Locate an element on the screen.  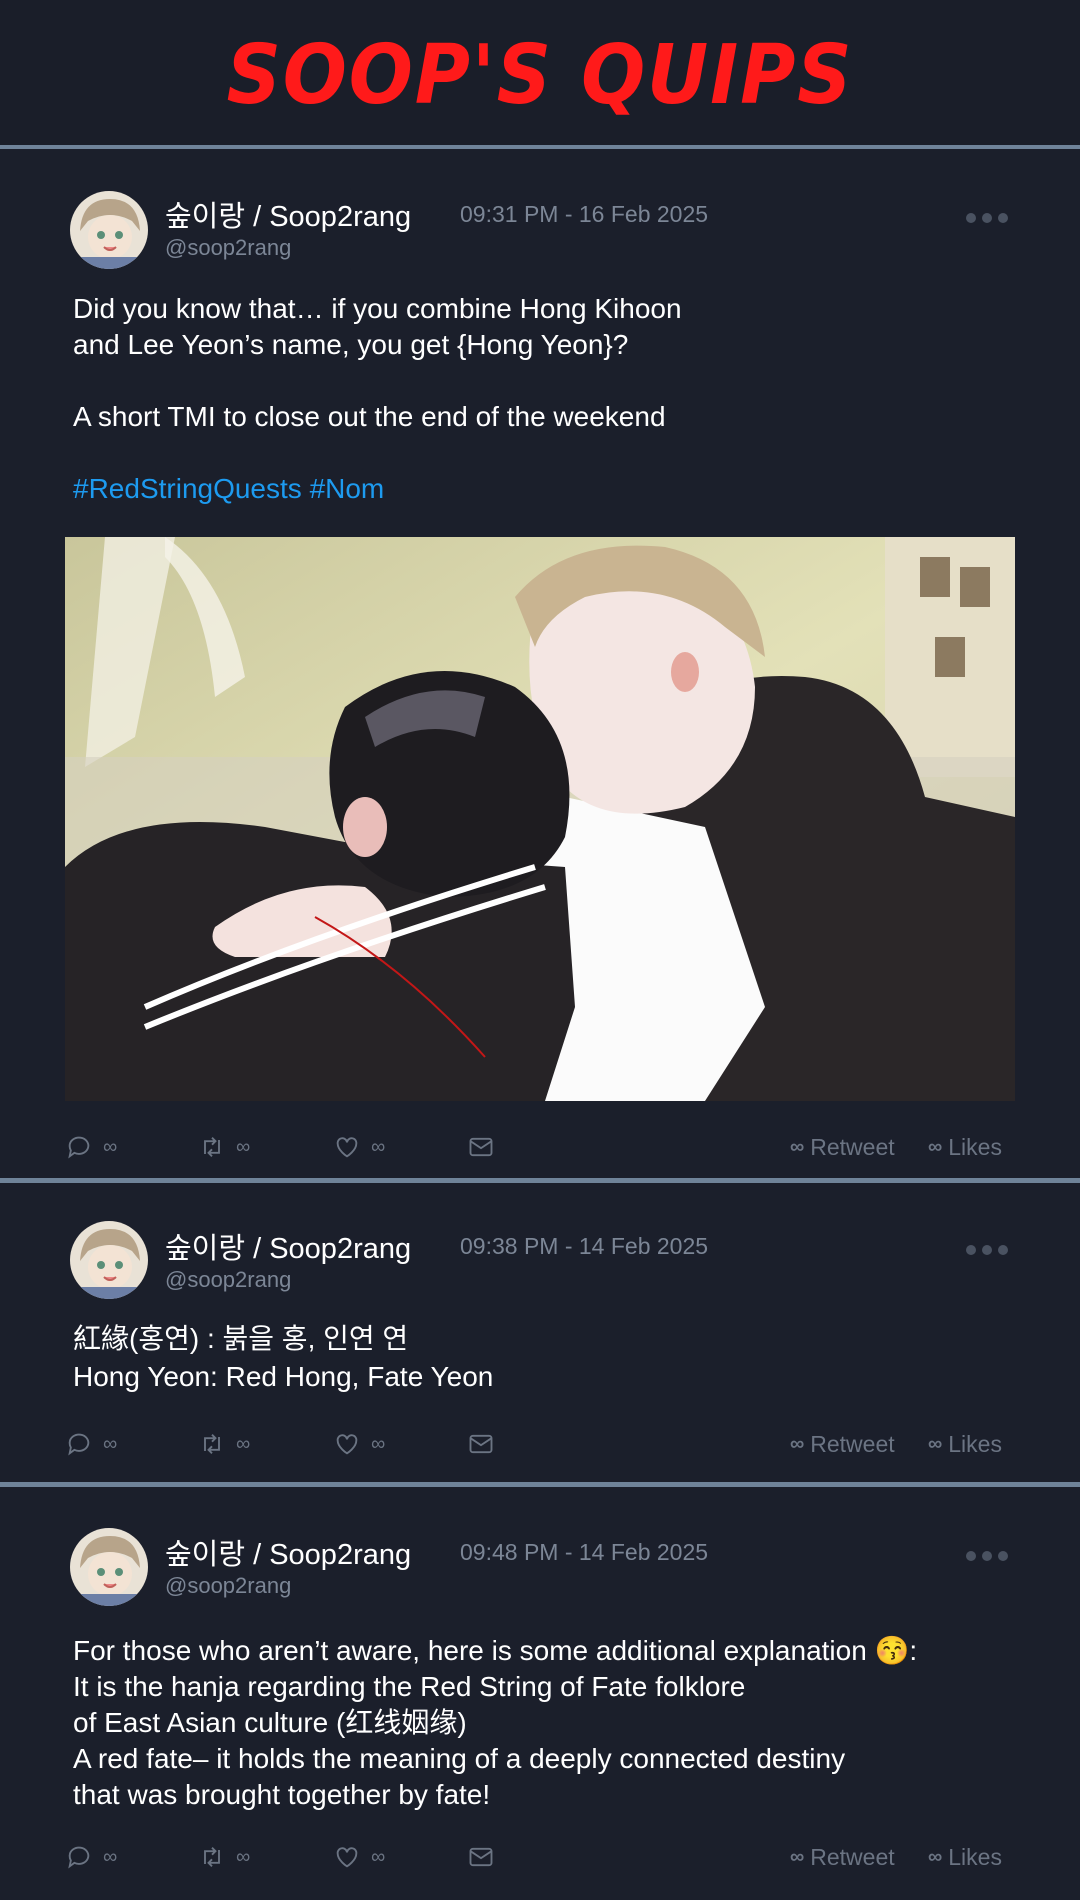
page-header: SOOP'S QUIPS is located at coordinates (540, 74).